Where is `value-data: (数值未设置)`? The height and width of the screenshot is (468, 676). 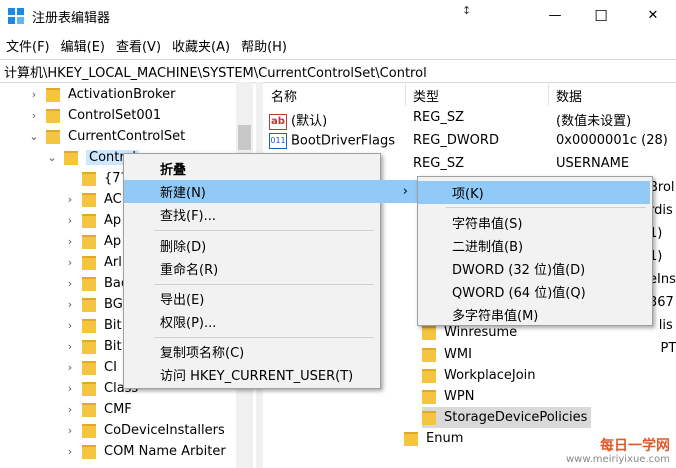
value-data: (数值未设置) is located at coordinates (594, 121).